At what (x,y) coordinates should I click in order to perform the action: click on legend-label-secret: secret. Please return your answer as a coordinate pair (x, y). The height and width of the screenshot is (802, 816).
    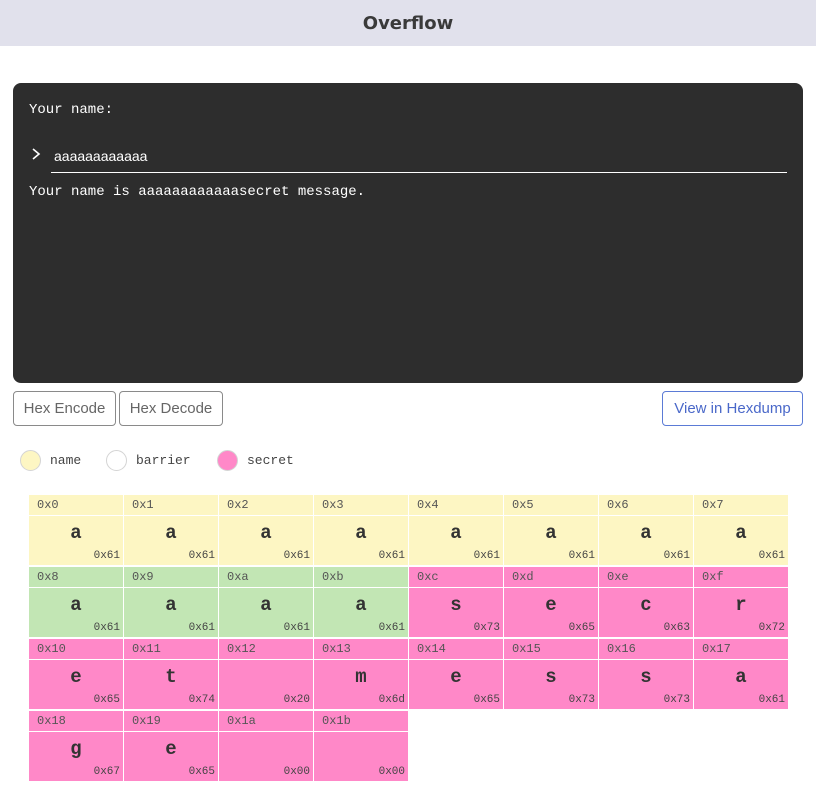
    Looking at the image, I should click on (270, 460).